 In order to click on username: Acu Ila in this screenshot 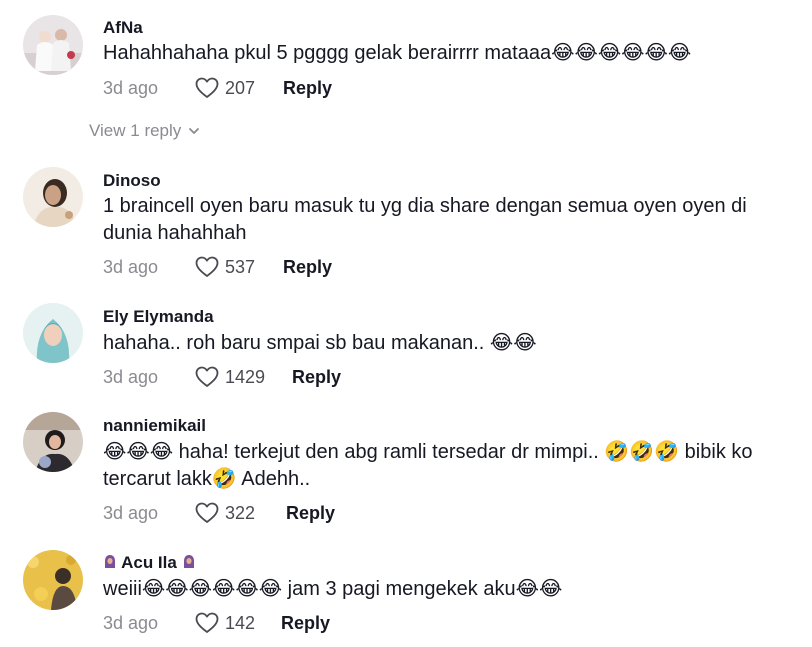, I will do `click(149, 563)`.